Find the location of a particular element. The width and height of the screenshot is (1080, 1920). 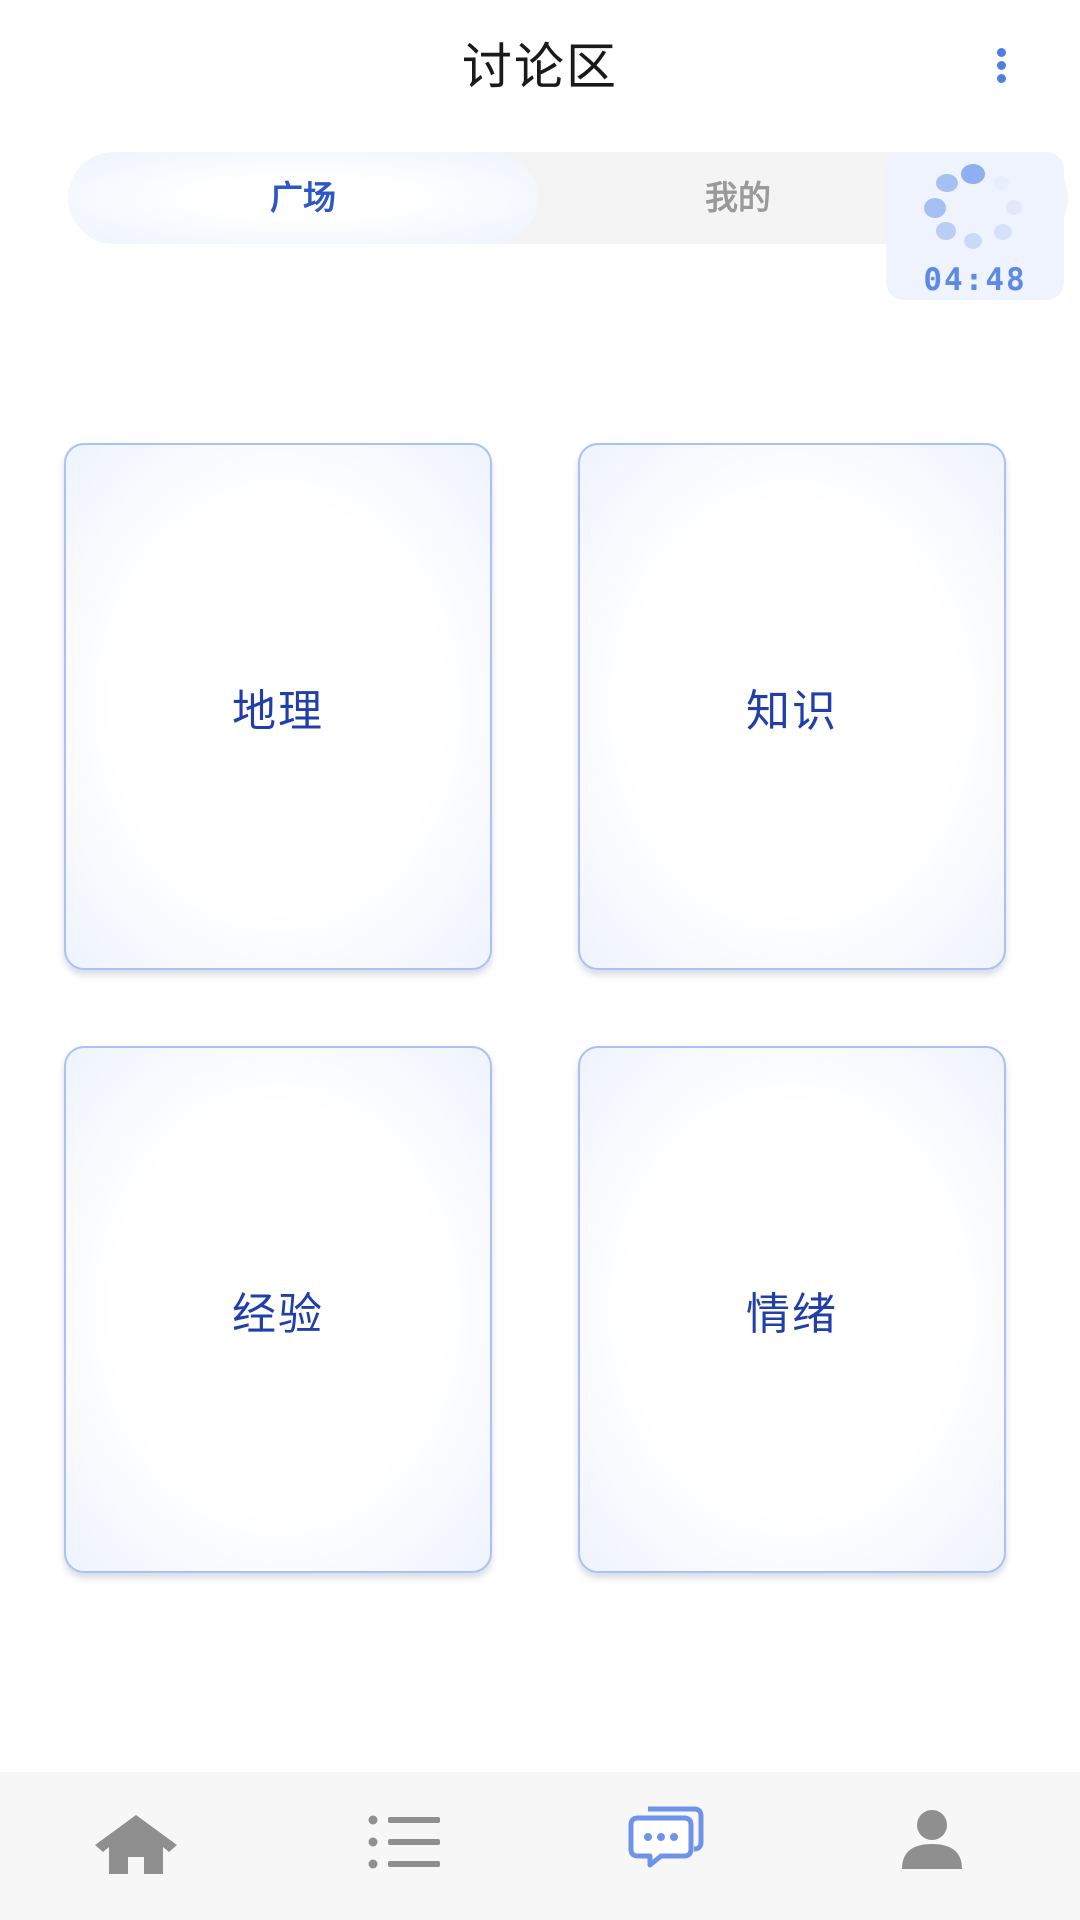

category-card-emotion: 情绪 is located at coordinates (792, 1309).